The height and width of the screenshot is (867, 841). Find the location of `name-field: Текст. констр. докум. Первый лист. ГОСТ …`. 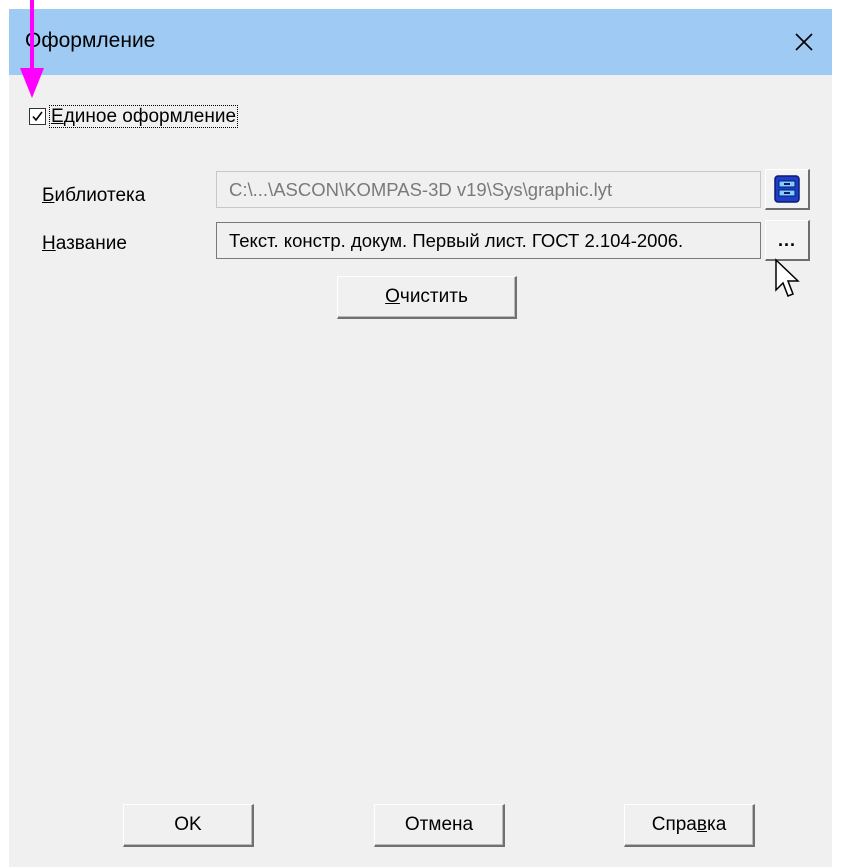

name-field: Текст. констр. докум. Первый лист. ГОСТ … is located at coordinates (488, 240).